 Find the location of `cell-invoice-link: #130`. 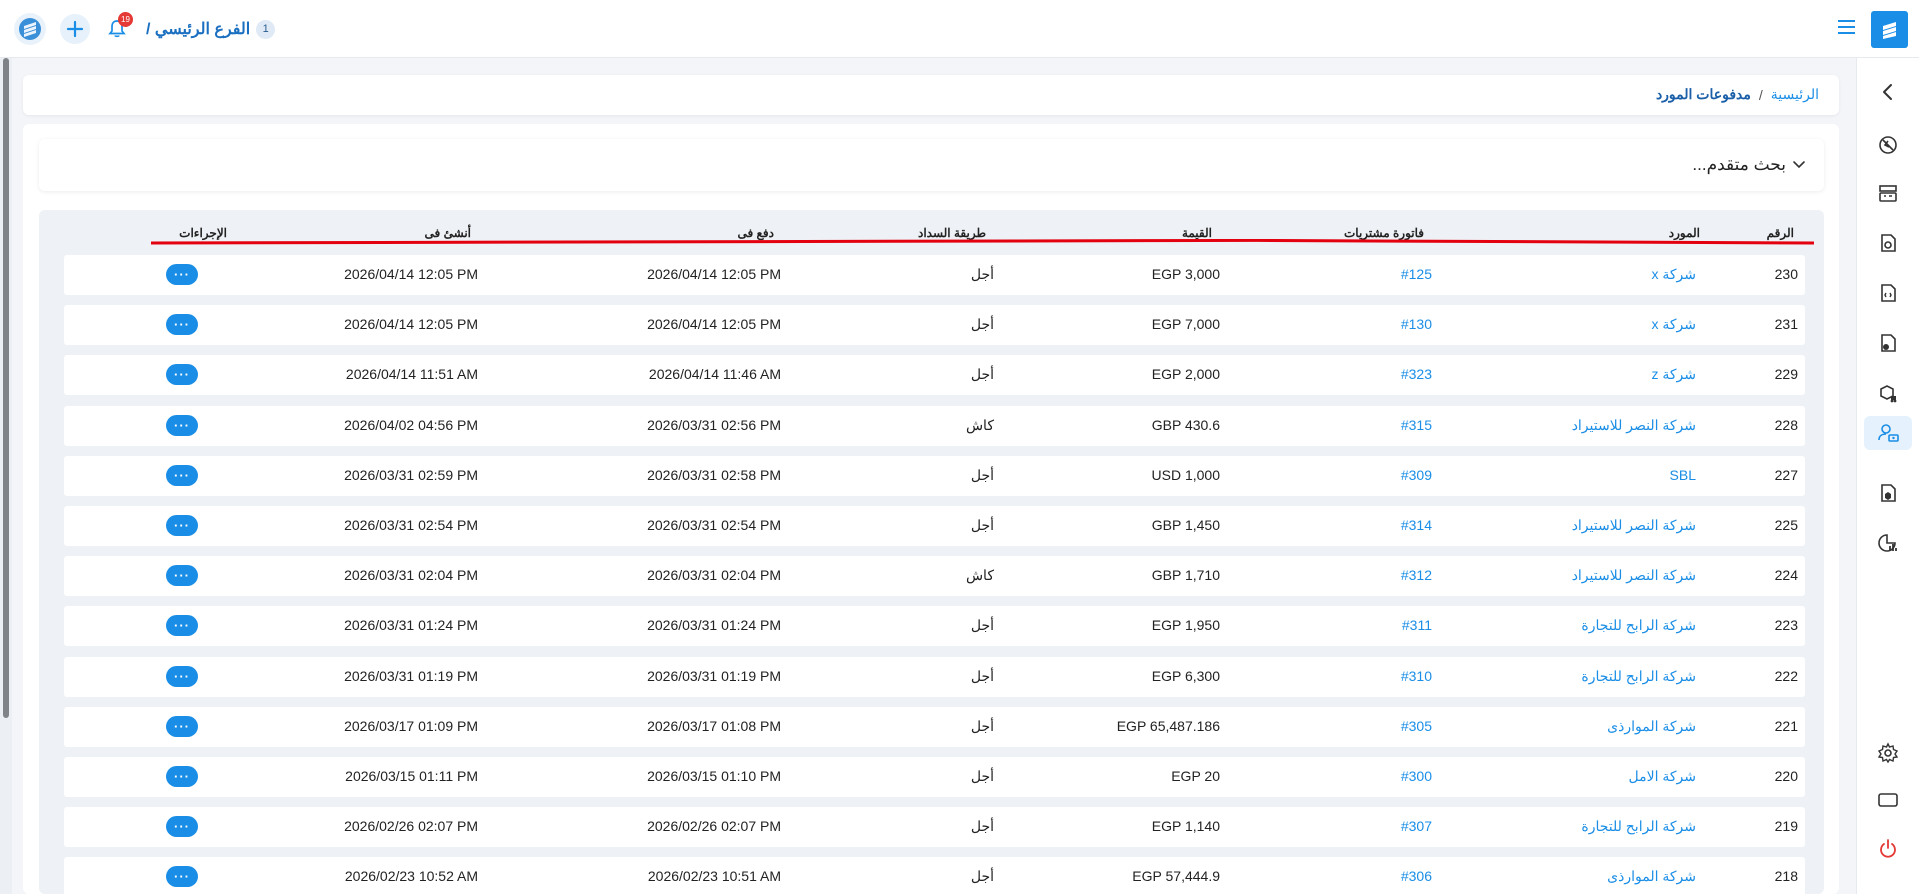

cell-invoice-link: #130 is located at coordinates (1416, 324).